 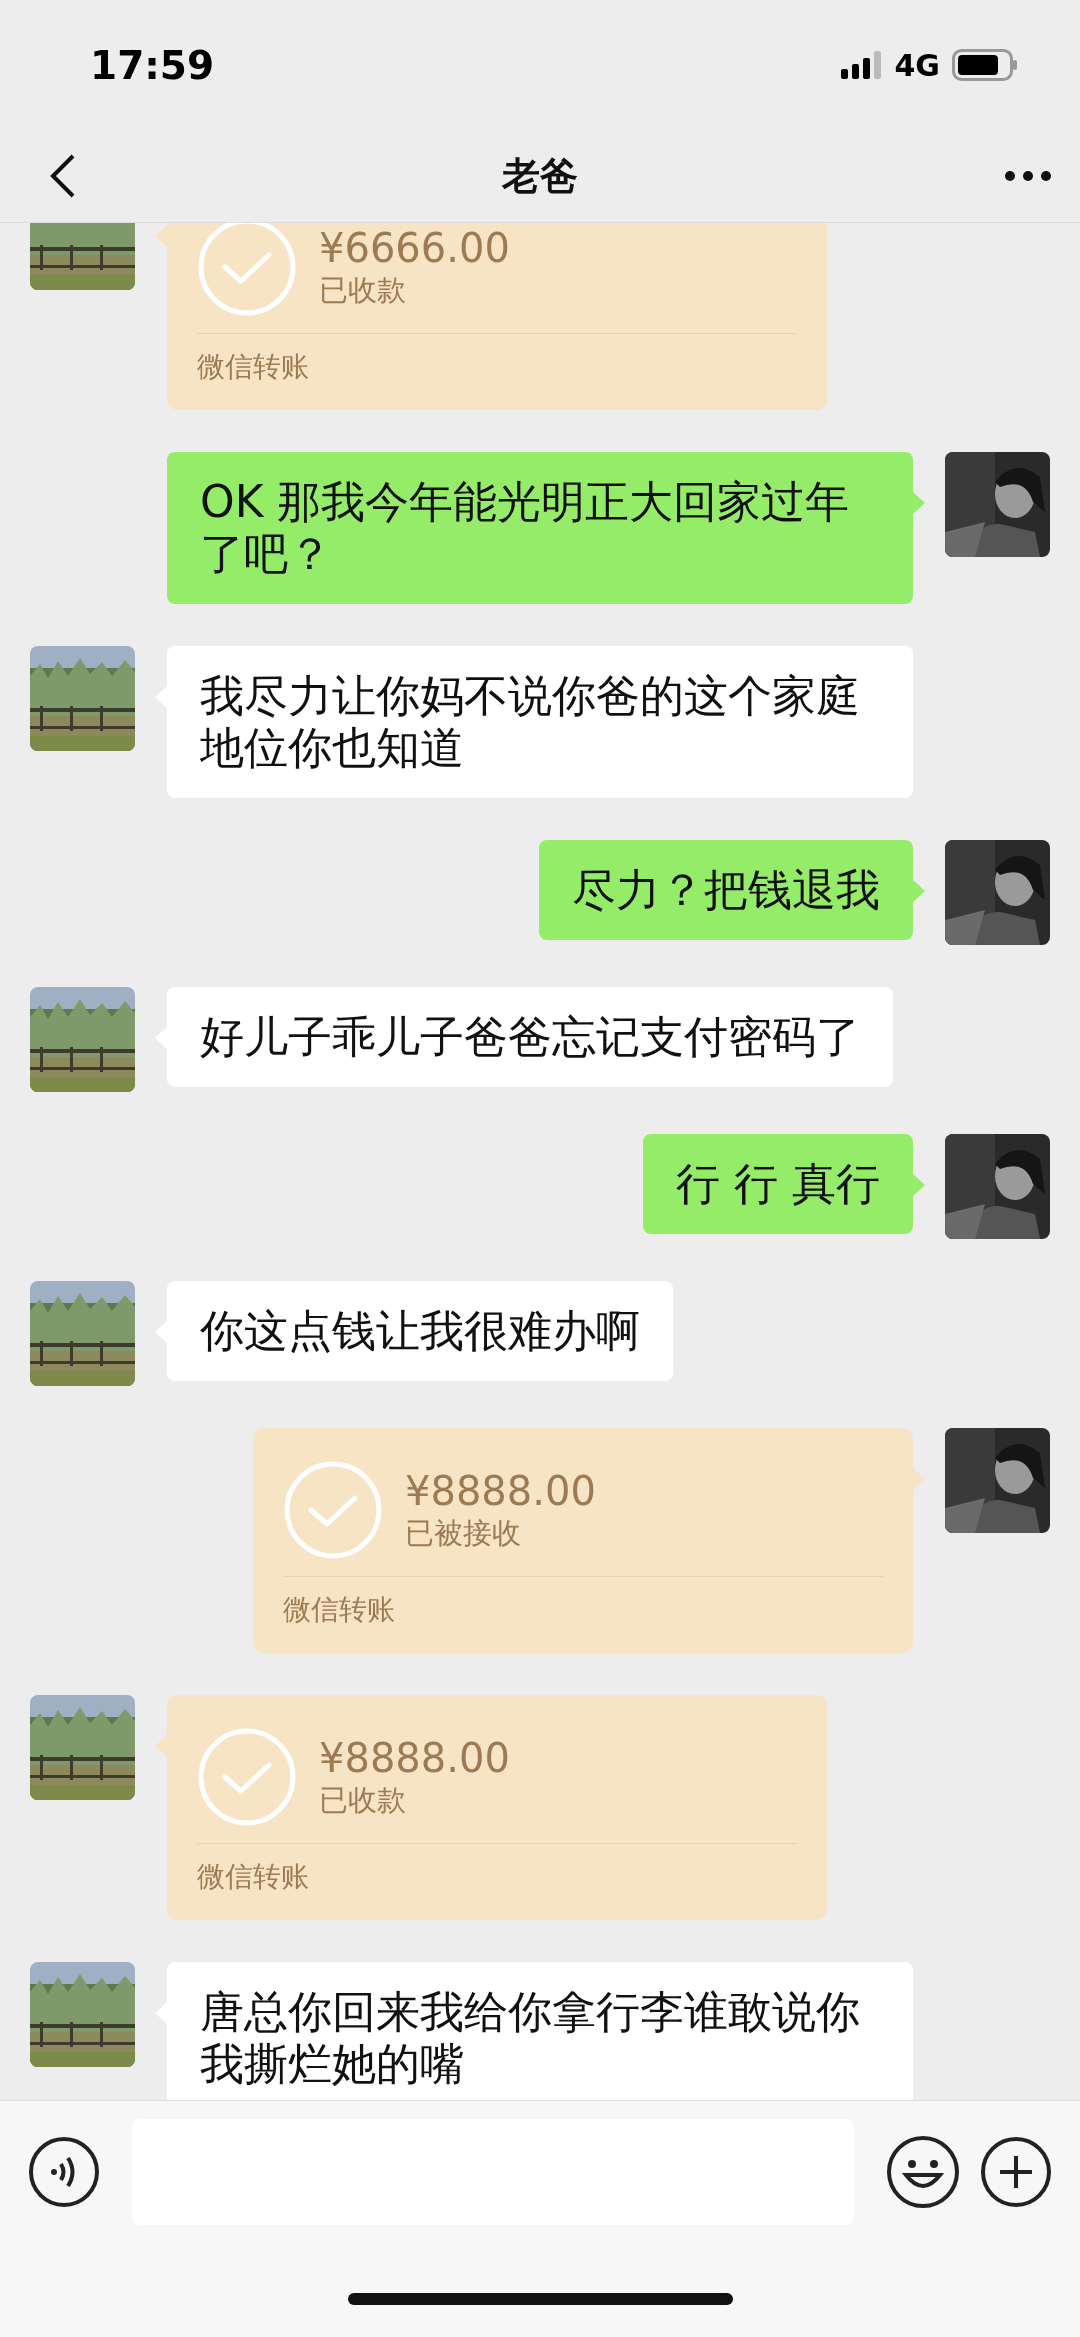 I want to click on message-bubble: 尽力？把钱退我, so click(x=726, y=890).